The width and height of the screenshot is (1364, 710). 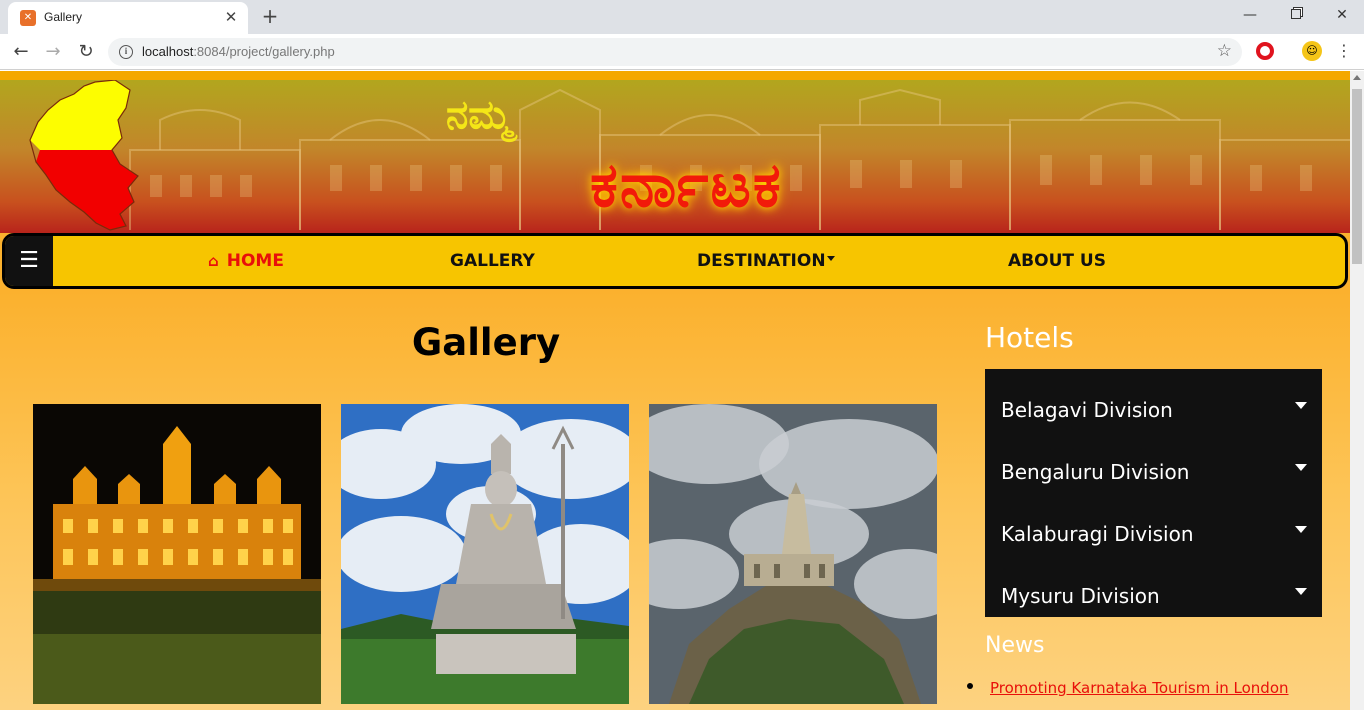 What do you see at coordinates (1087, 410) in the screenshot?
I see `accordion-label: Belagavi Division` at bounding box center [1087, 410].